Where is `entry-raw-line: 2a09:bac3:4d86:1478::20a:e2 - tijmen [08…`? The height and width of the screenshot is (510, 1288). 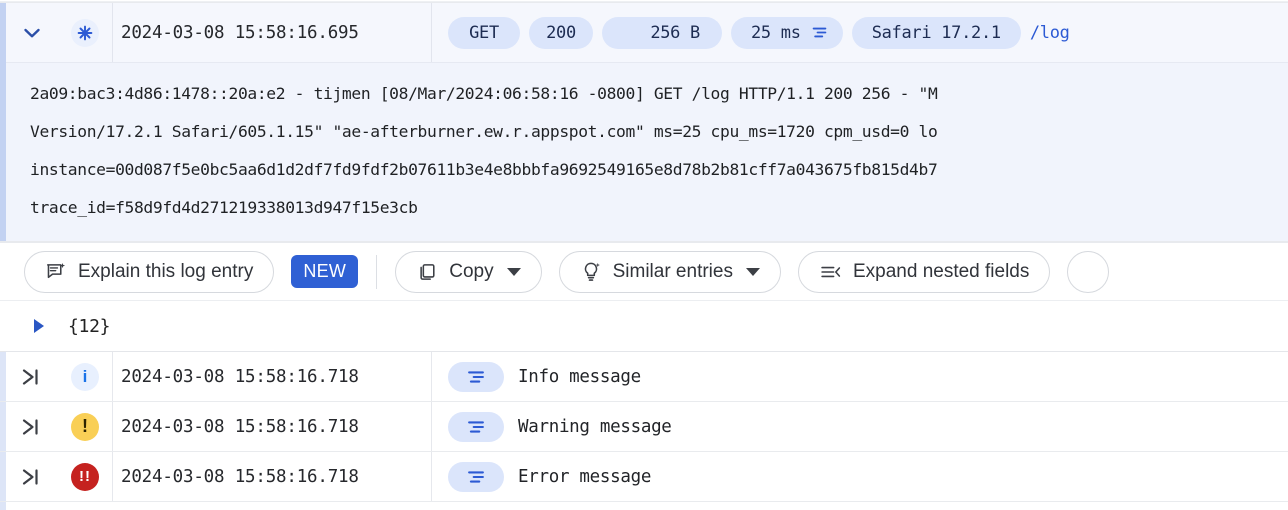 entry-raw-line: 2a09:bac3:4d86:1478::20a:e2 - tijmen [08… is located at coordinates (484, 93).